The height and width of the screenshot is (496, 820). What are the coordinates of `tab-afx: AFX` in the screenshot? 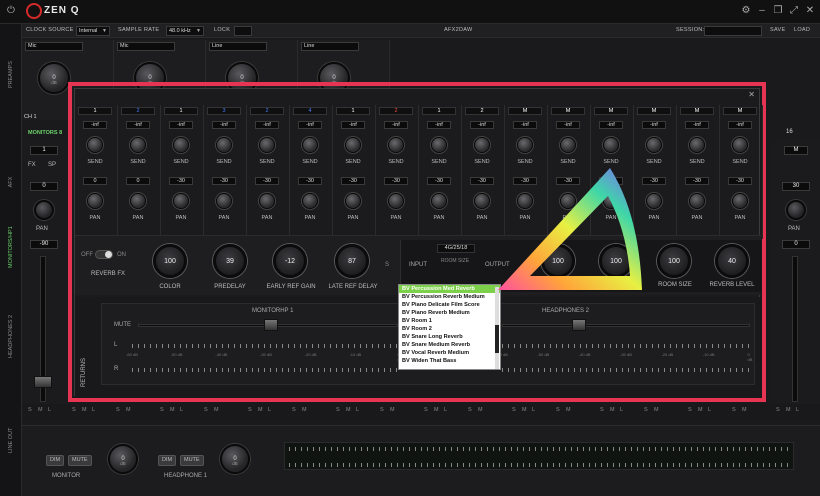 It's located at (11, 182).